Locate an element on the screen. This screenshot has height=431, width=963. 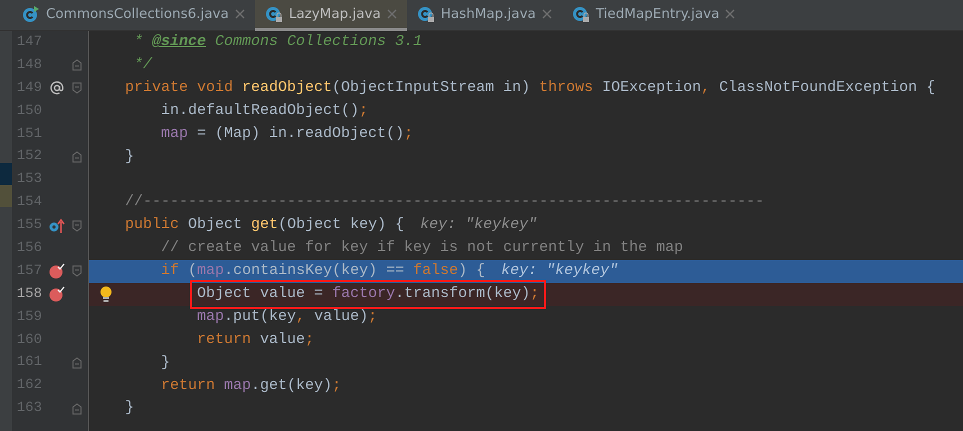
editor-tab: CommonsCollections6.java is located at coordinates (133, 15).